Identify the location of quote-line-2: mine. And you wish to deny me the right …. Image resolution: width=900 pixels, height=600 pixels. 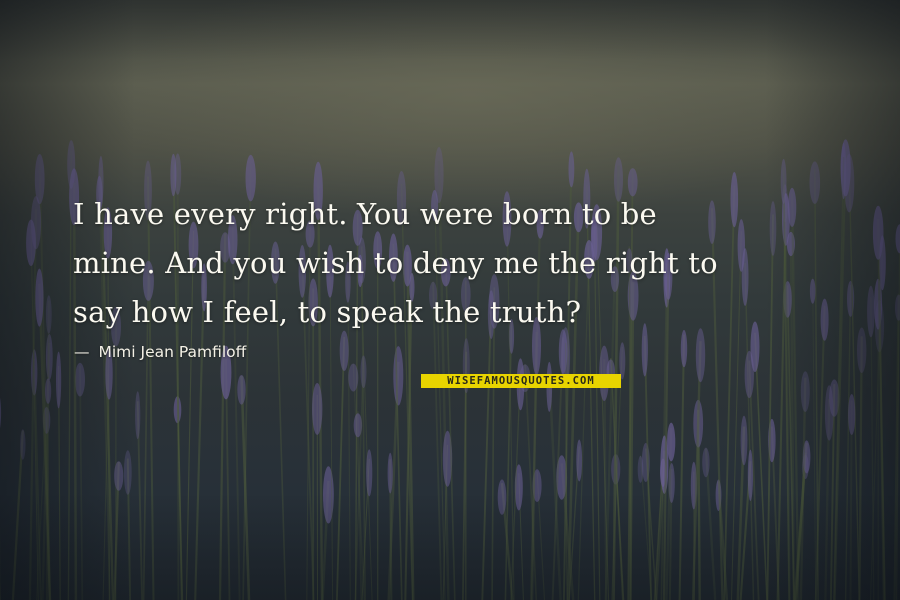
(395, 263).